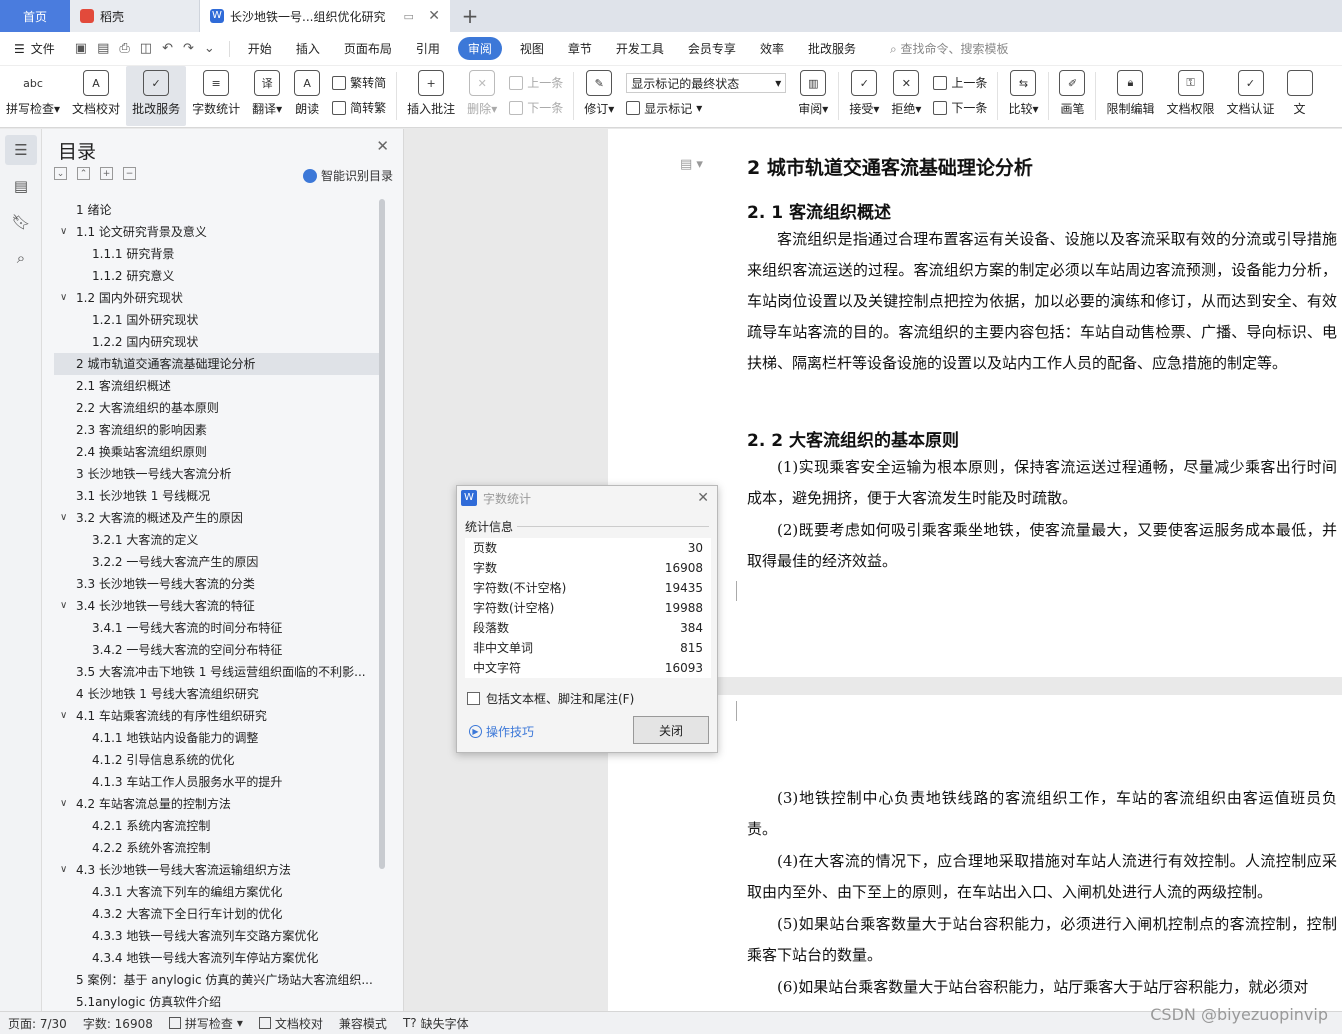 Image resolution: width=1342 pixels, height=1034 pixels. Describe the element at coordinates (949, 48) in the screenshot. I see `command-search: ⌕ 查找命令、搜索模板` at that location.